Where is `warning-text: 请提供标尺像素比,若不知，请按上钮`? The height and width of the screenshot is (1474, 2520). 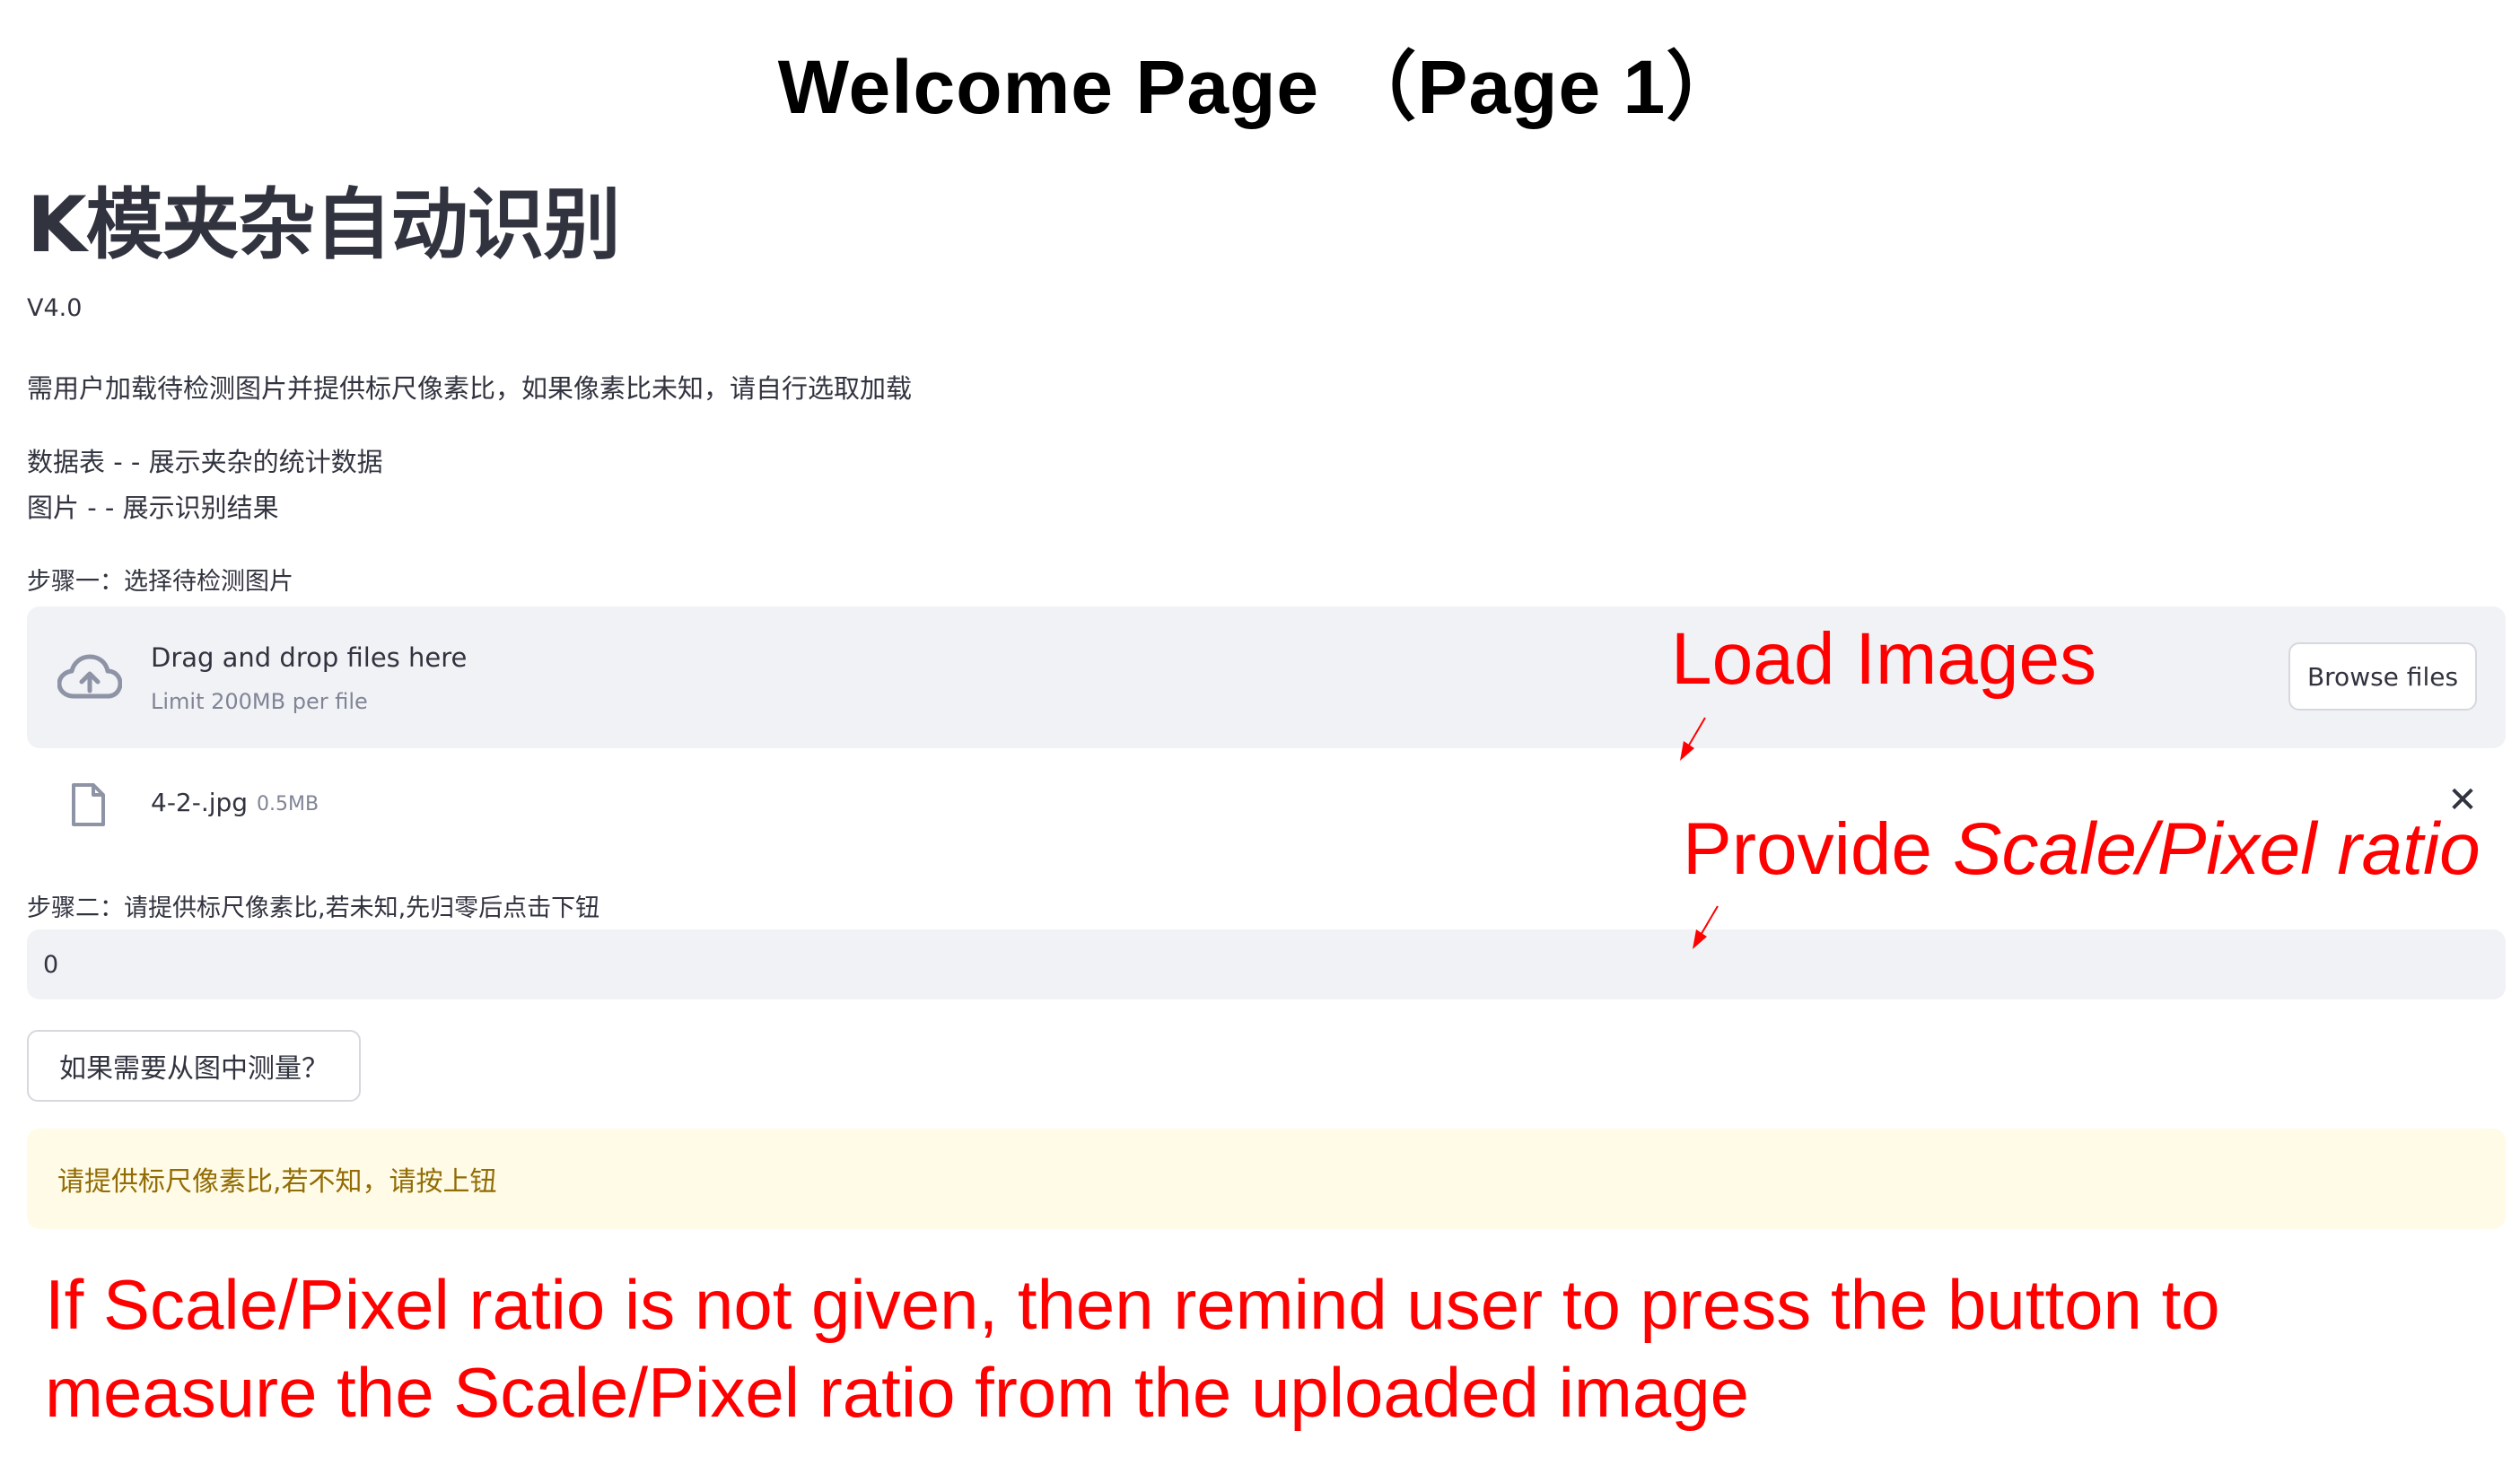
warning-text: 请提供标尺像素比,若不知，请按上钮 is located at coordinates (277, 1182).